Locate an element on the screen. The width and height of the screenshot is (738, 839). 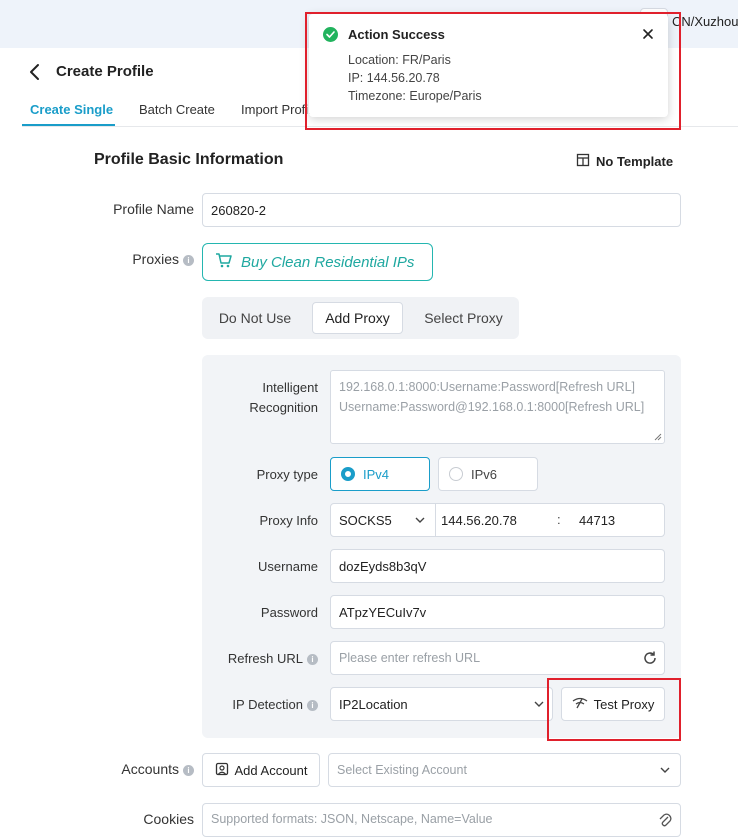
template-label: No Template is located at coordinates (635, 161).